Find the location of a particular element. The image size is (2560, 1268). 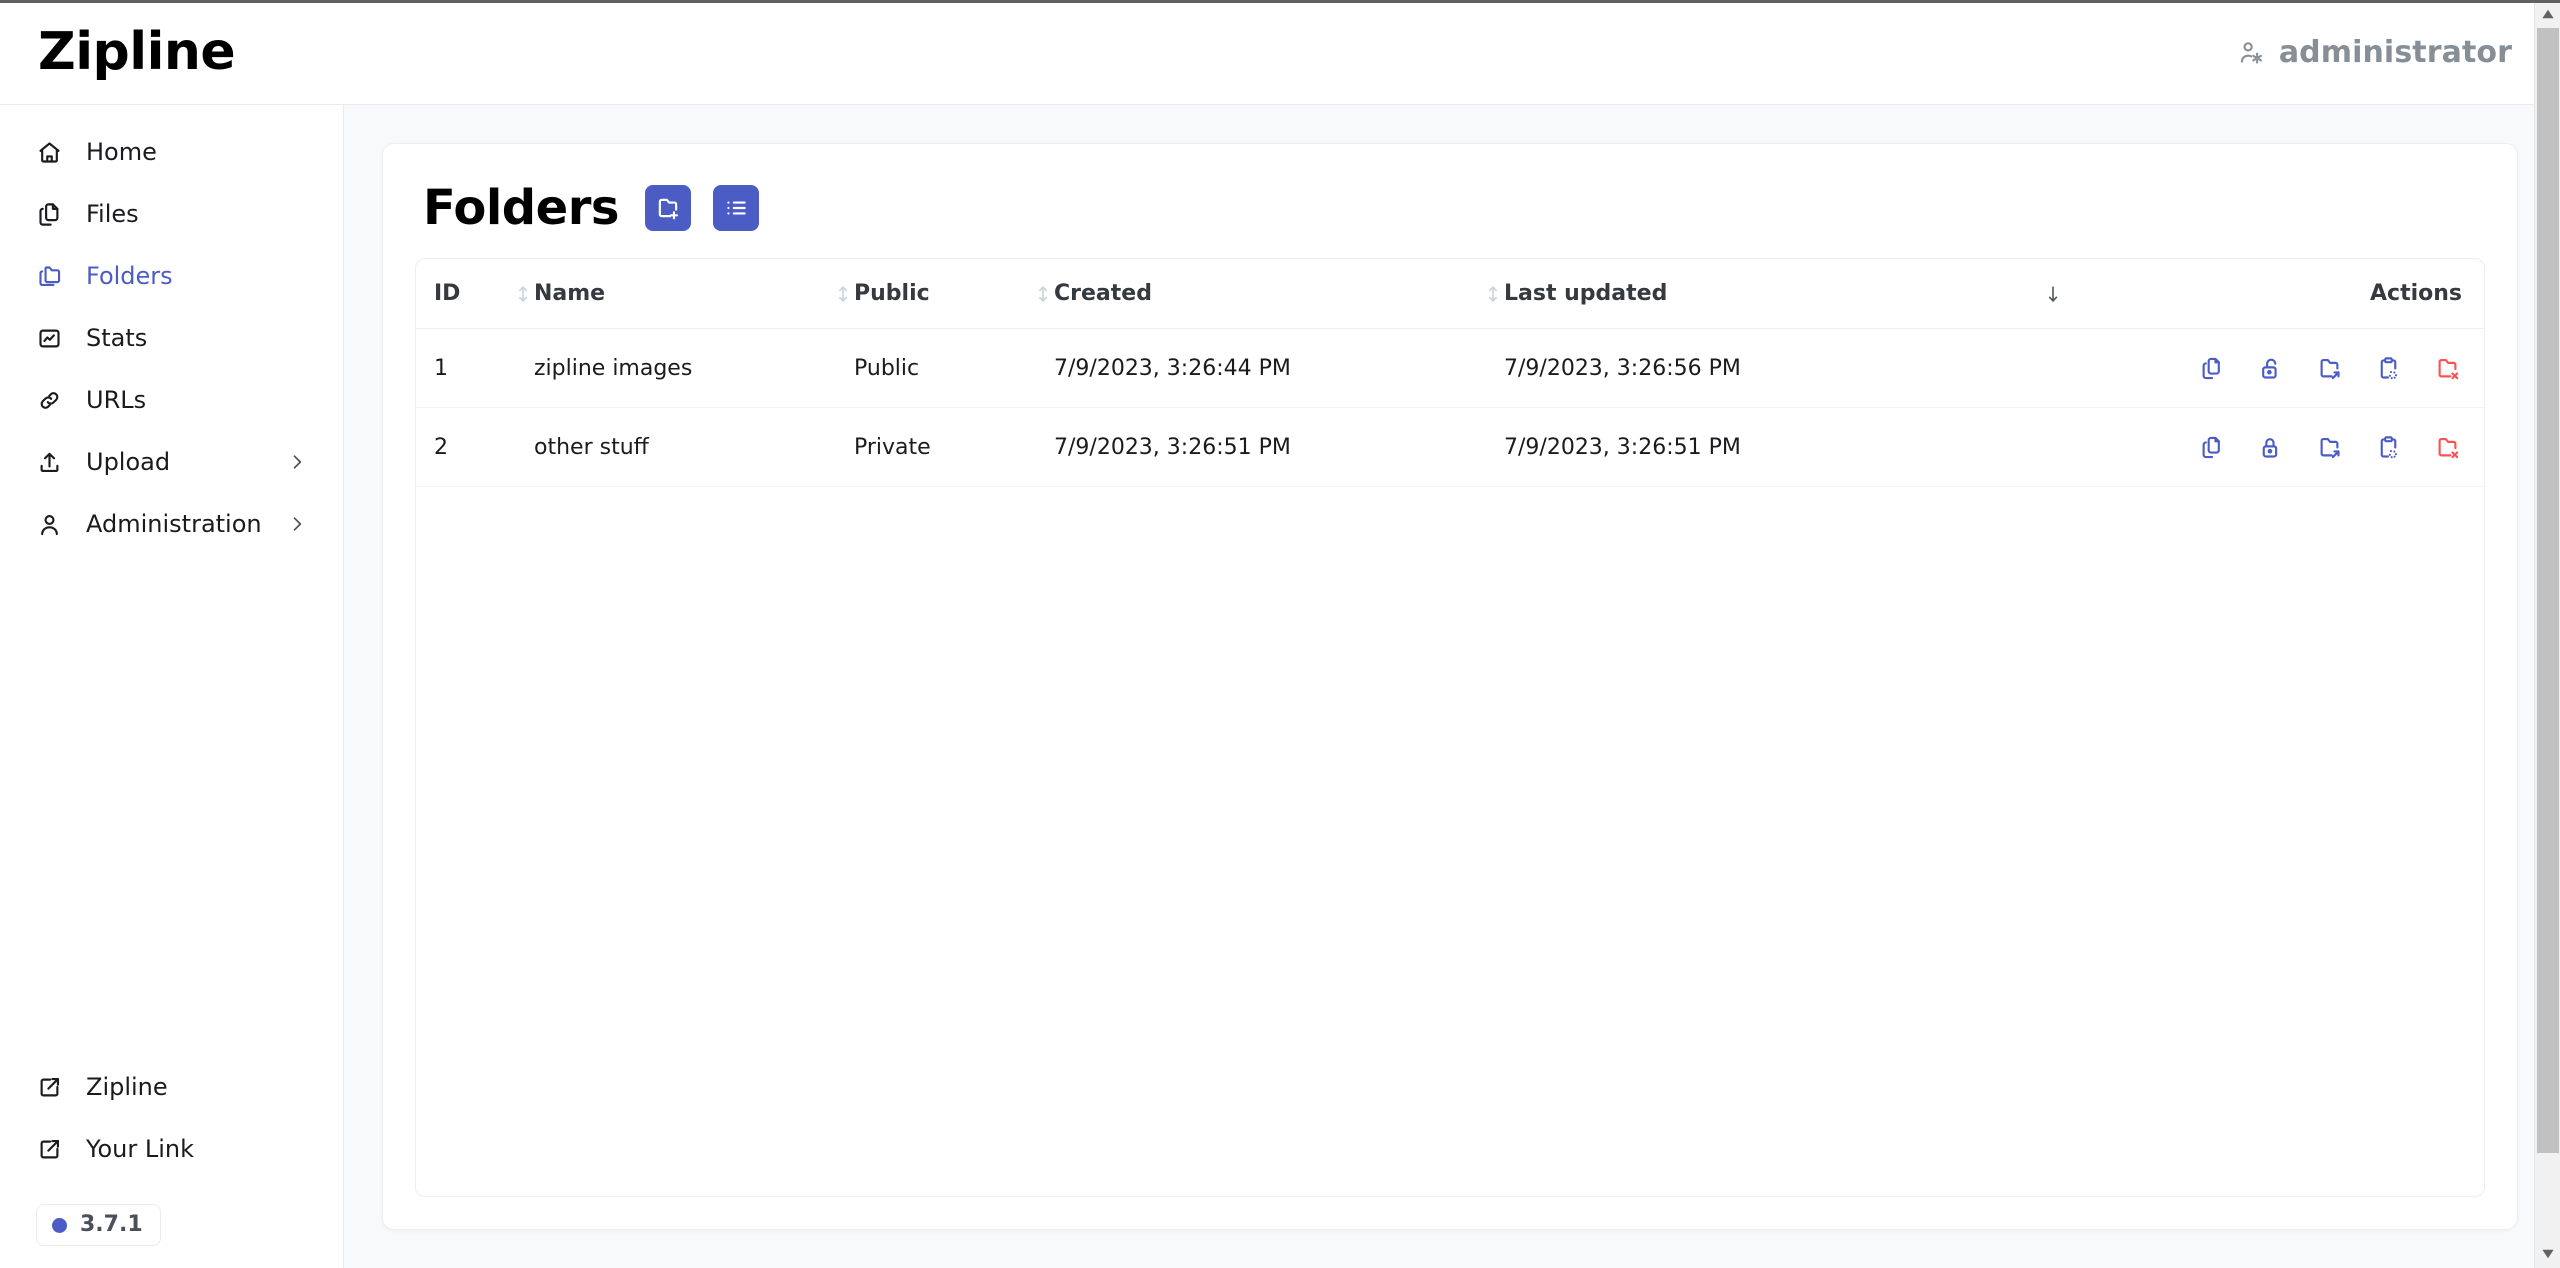

folders-icon is located at coordinates (49, 276).